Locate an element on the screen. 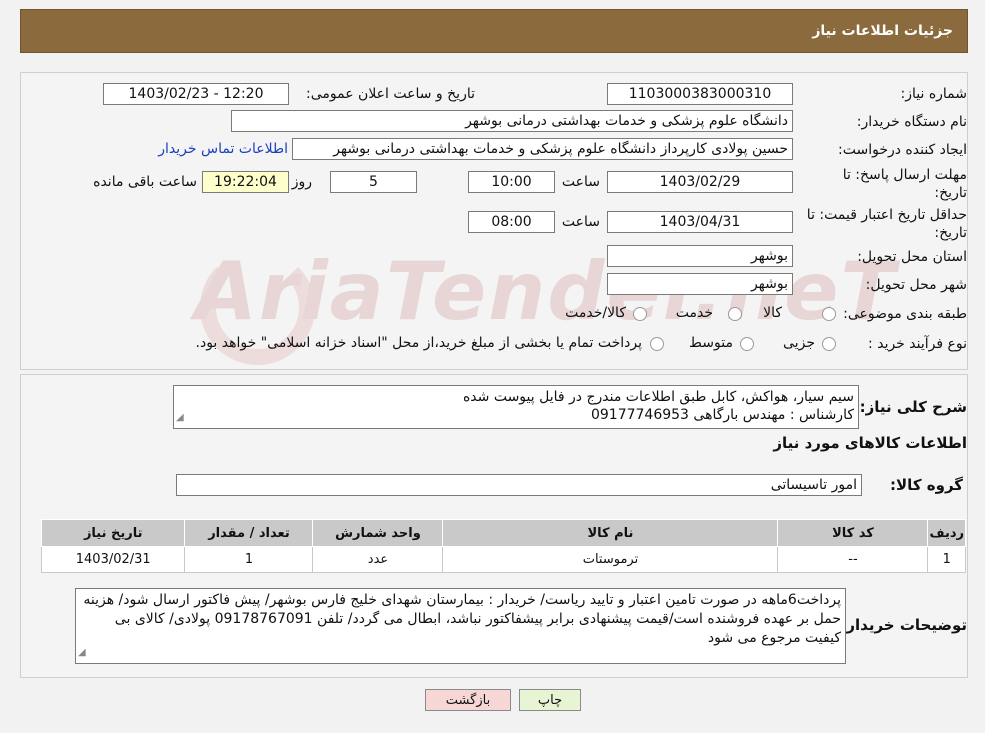  category-option-goods: کالا is located at coordinates (772, 313).